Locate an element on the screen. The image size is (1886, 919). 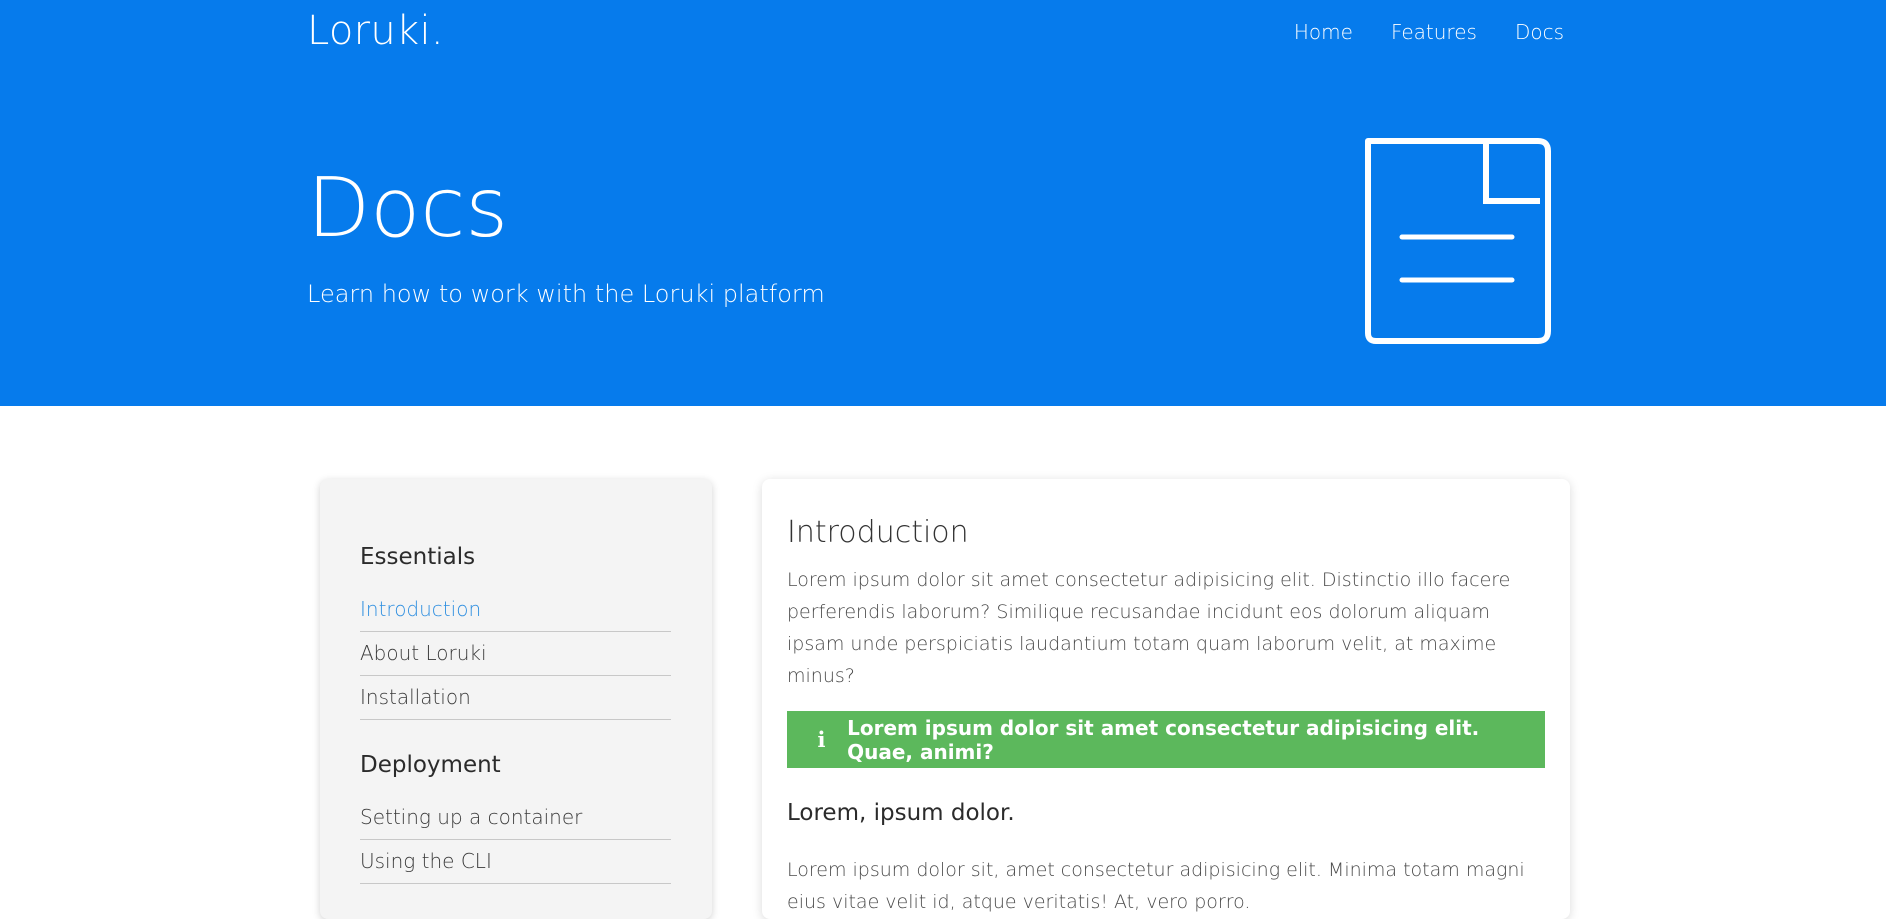
sidebar-list-essentials: Introduction About Loruki Installation is located at coordinates (515, 654).